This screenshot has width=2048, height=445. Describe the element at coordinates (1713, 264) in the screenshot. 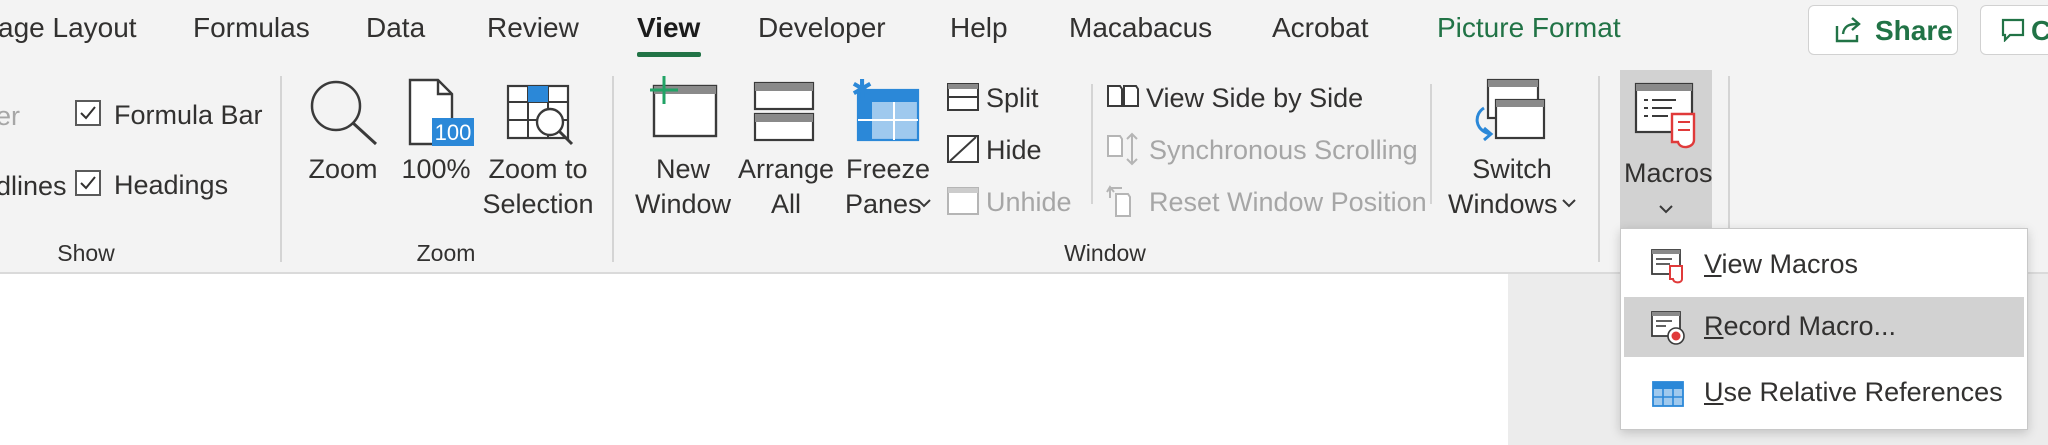

I see `view-macros-accesskey: V` at that location.